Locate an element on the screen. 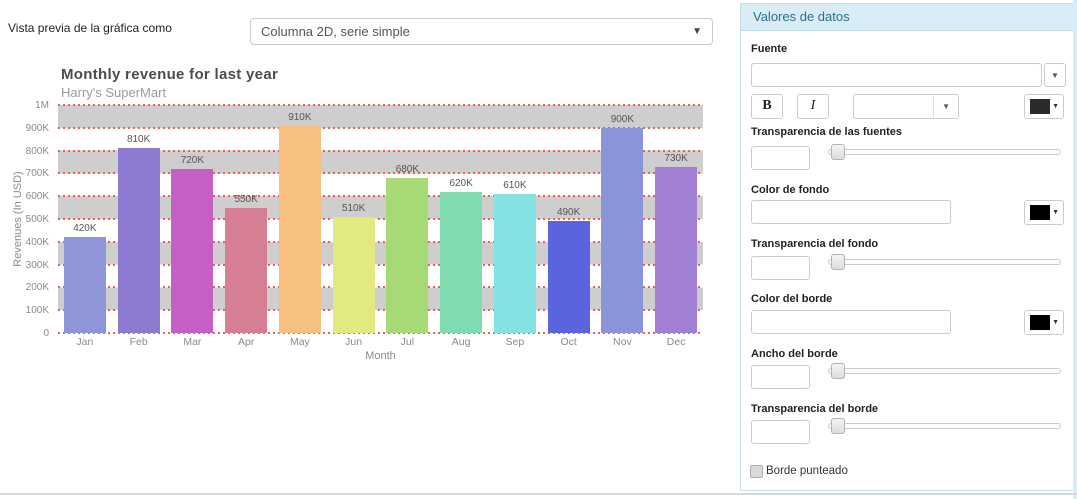 The height and width of the screenshot is (499, 1077). bar-value-label: 910K is located at coordinates (300, 117).